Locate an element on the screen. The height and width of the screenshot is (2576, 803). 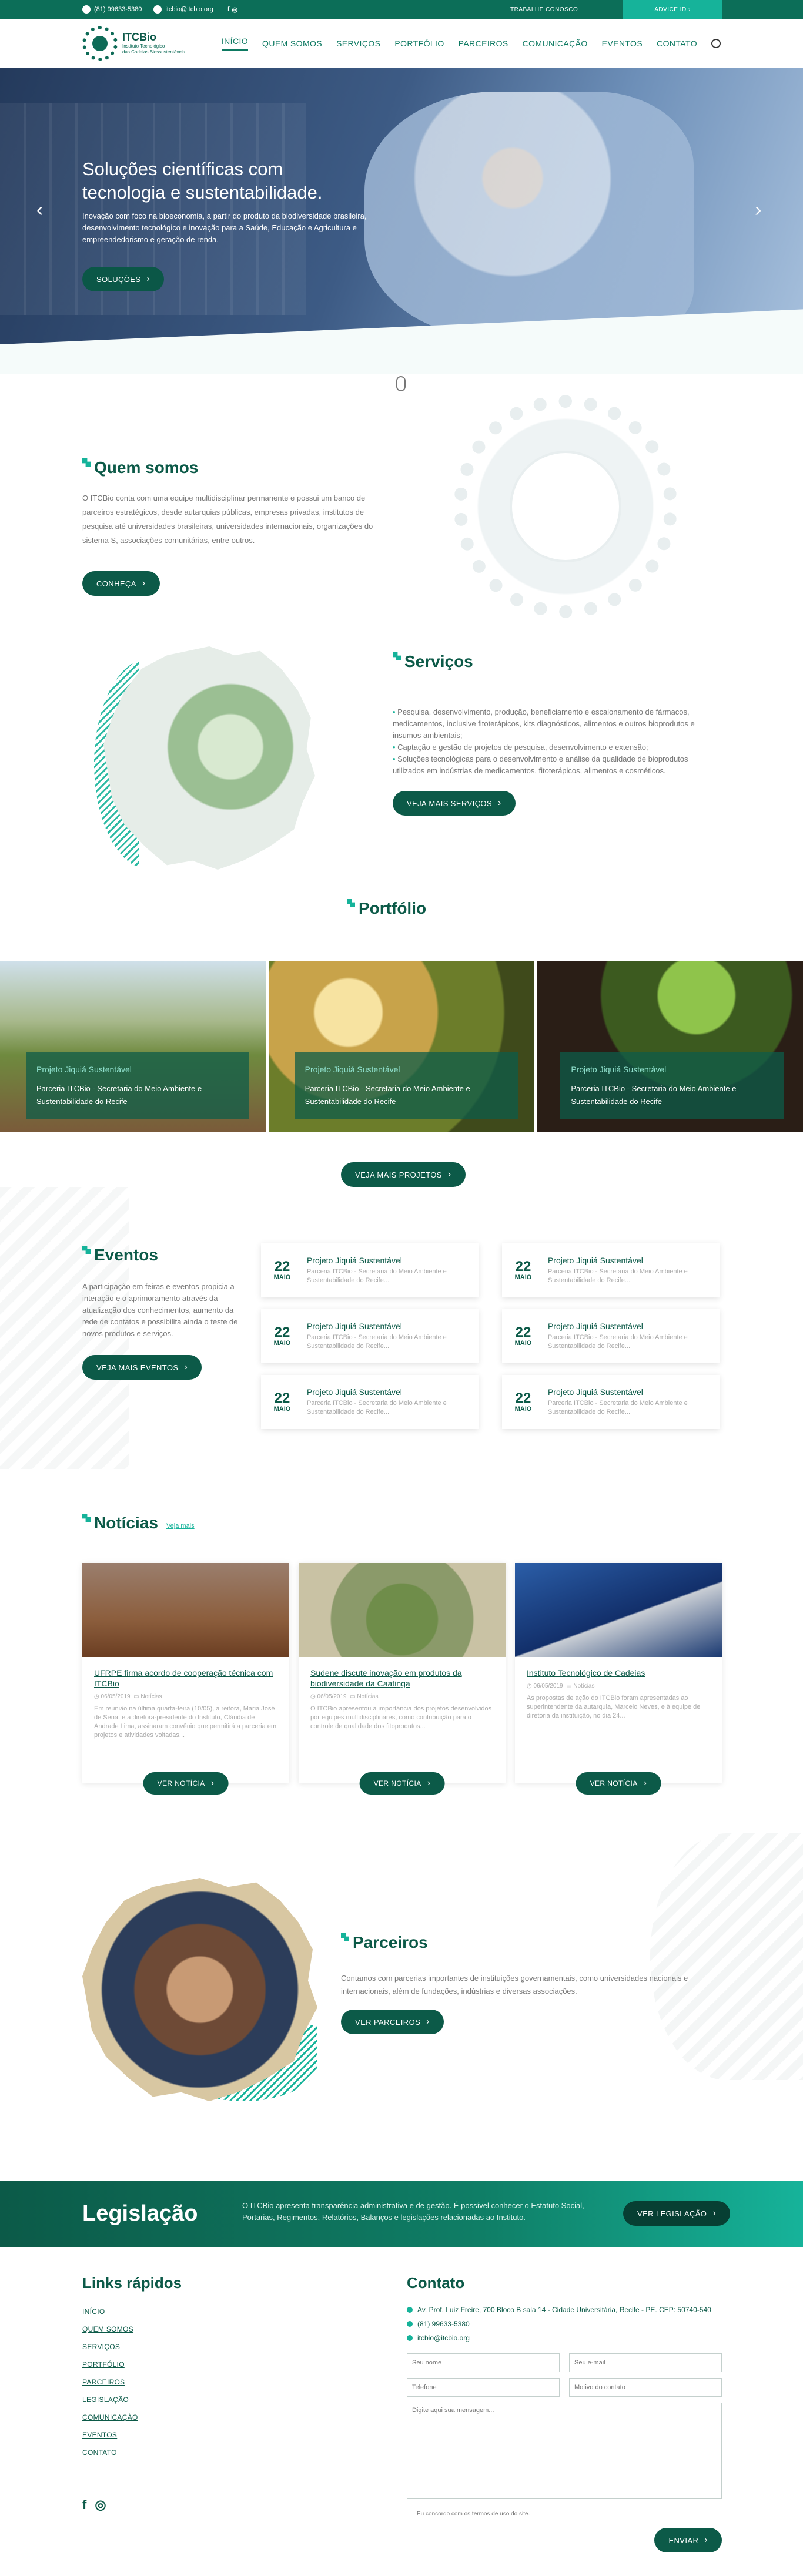
nav-contato: CONTATO is located at coordinates (677, 44).